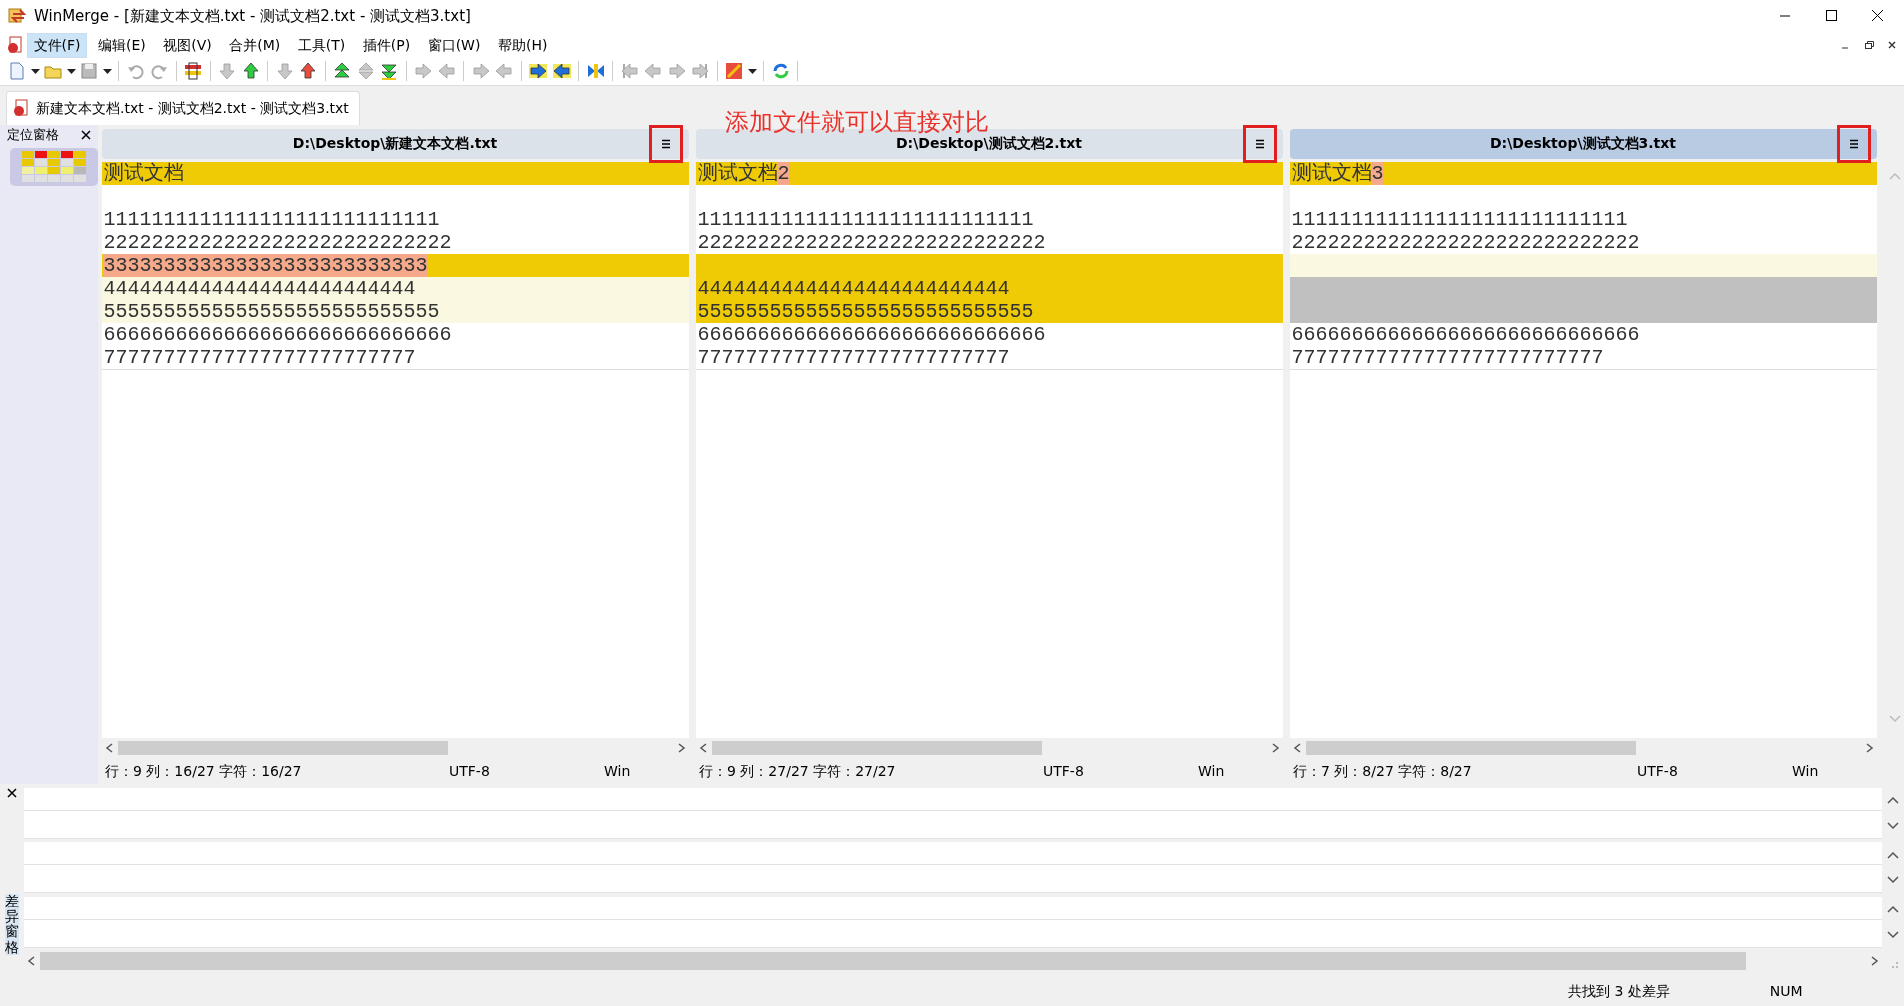  I want to click on menu-item: 视图(V), so click(187, 45).